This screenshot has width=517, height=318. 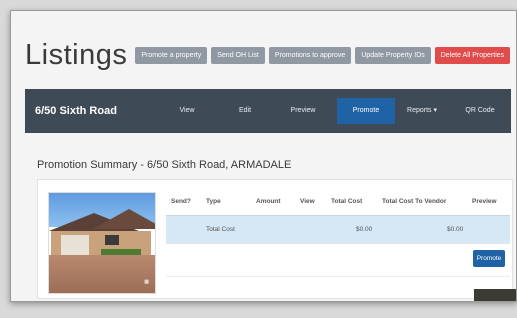 What do you see at coordinates (102, 243) in the screenshot?
I see `property-photo: ▦` at bounding box center [102, 243].